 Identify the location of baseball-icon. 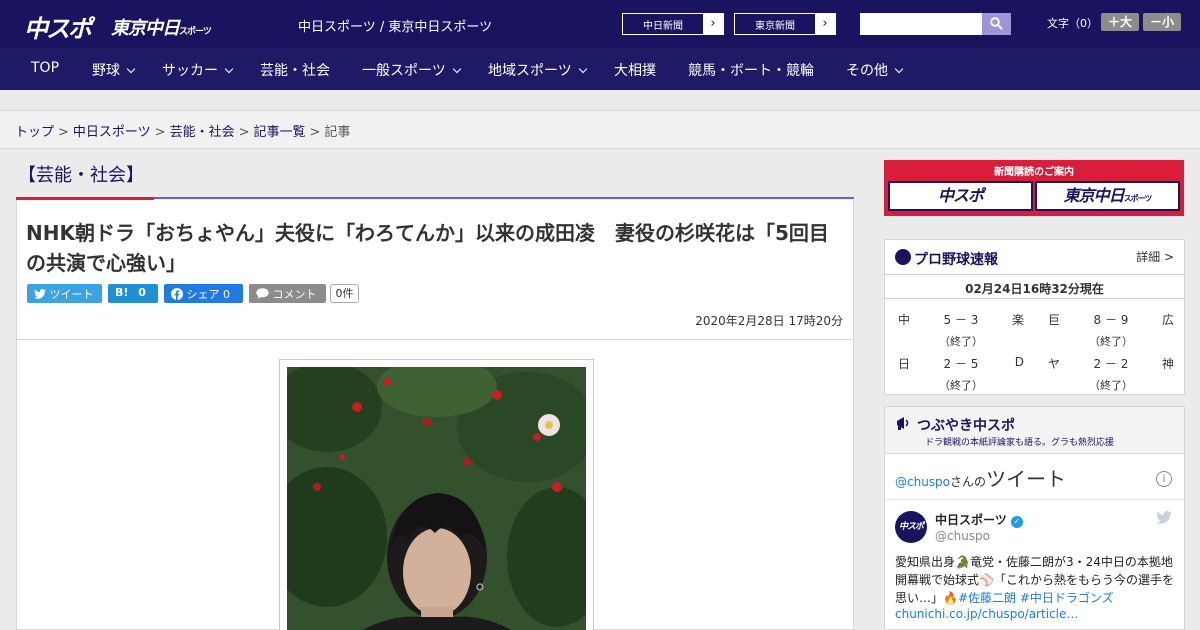
(903, 257).